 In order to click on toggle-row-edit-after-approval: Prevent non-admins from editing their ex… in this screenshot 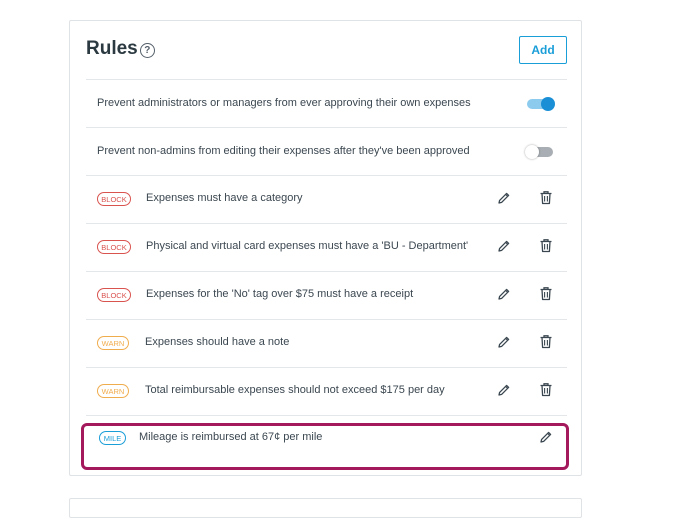, I will do `click(326, 151)`.